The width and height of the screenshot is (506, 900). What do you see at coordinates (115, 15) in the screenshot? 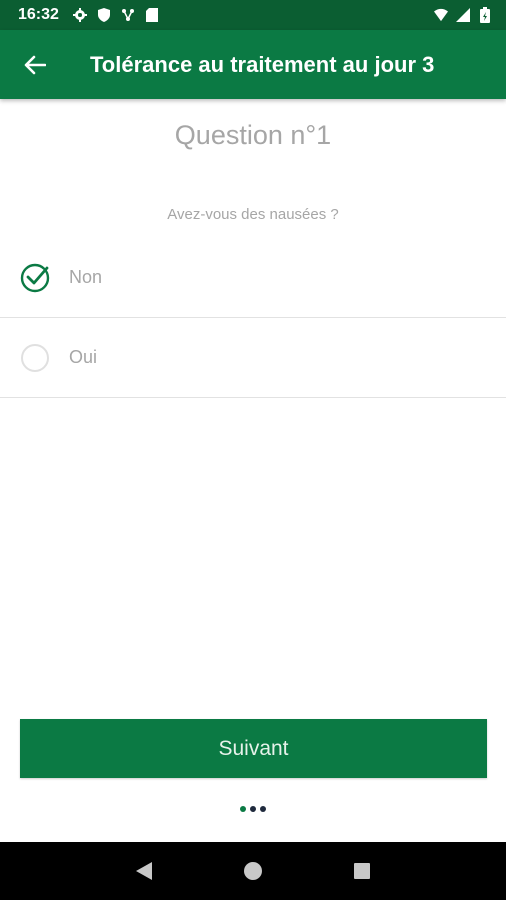
I see `status-icons-left` at bounding box center [115, 15].